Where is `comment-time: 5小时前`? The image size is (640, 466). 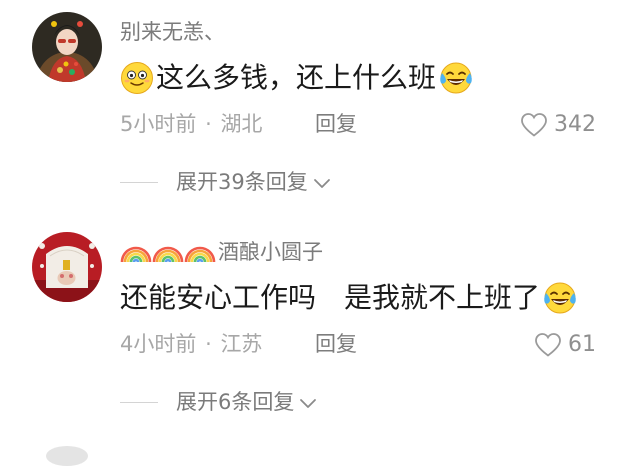
comment-time: 5小时前 is located at coordinates (158, 124).